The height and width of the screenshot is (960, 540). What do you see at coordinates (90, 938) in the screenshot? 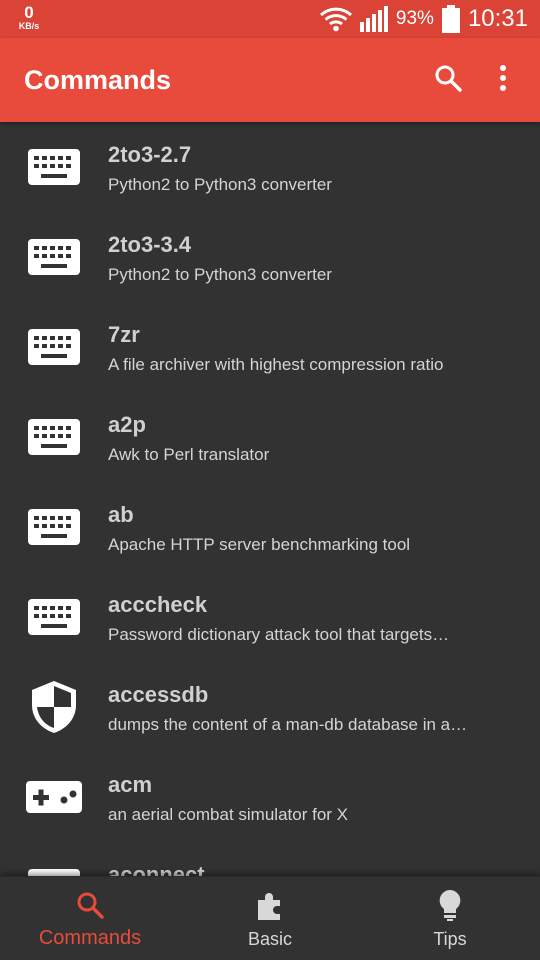
I see `tab-commands-label: Commands` at bounding box center [90, 938].